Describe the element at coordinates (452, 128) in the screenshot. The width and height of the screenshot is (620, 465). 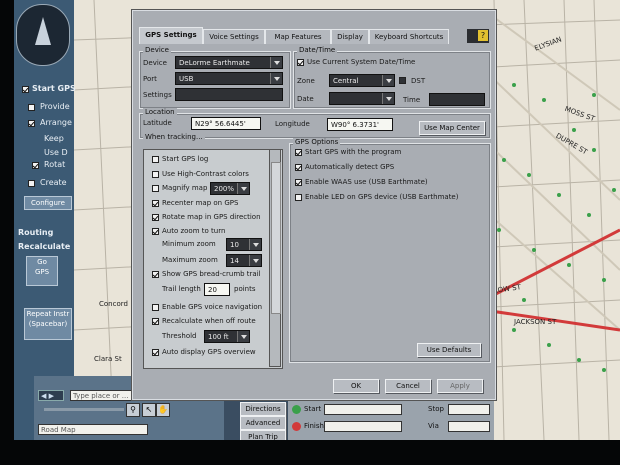
I see `use-map-center-button: Use Map Center` at that location.